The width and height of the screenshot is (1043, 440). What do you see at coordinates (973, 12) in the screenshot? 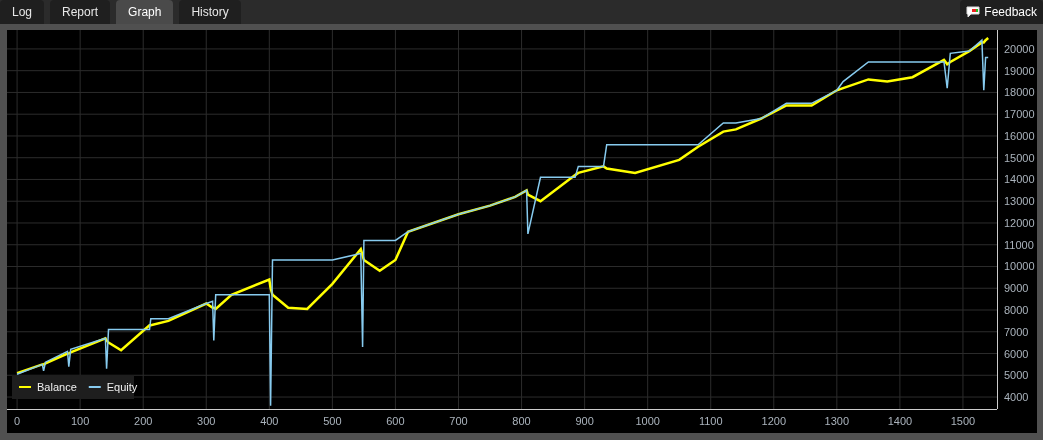
I see `speech-bubble-icon` at bounding box center [973, 12].